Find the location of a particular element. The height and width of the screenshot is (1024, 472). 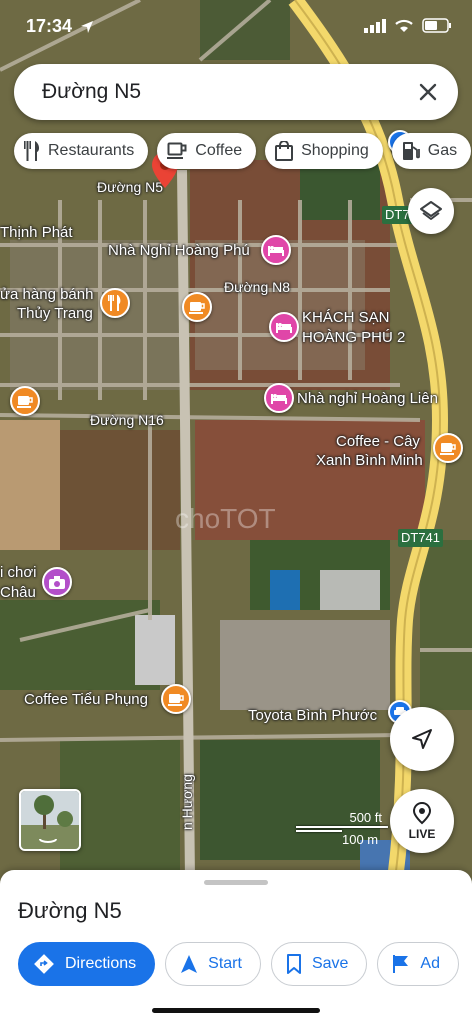

svg-text: choTOT is located at coordinates (225, 518).